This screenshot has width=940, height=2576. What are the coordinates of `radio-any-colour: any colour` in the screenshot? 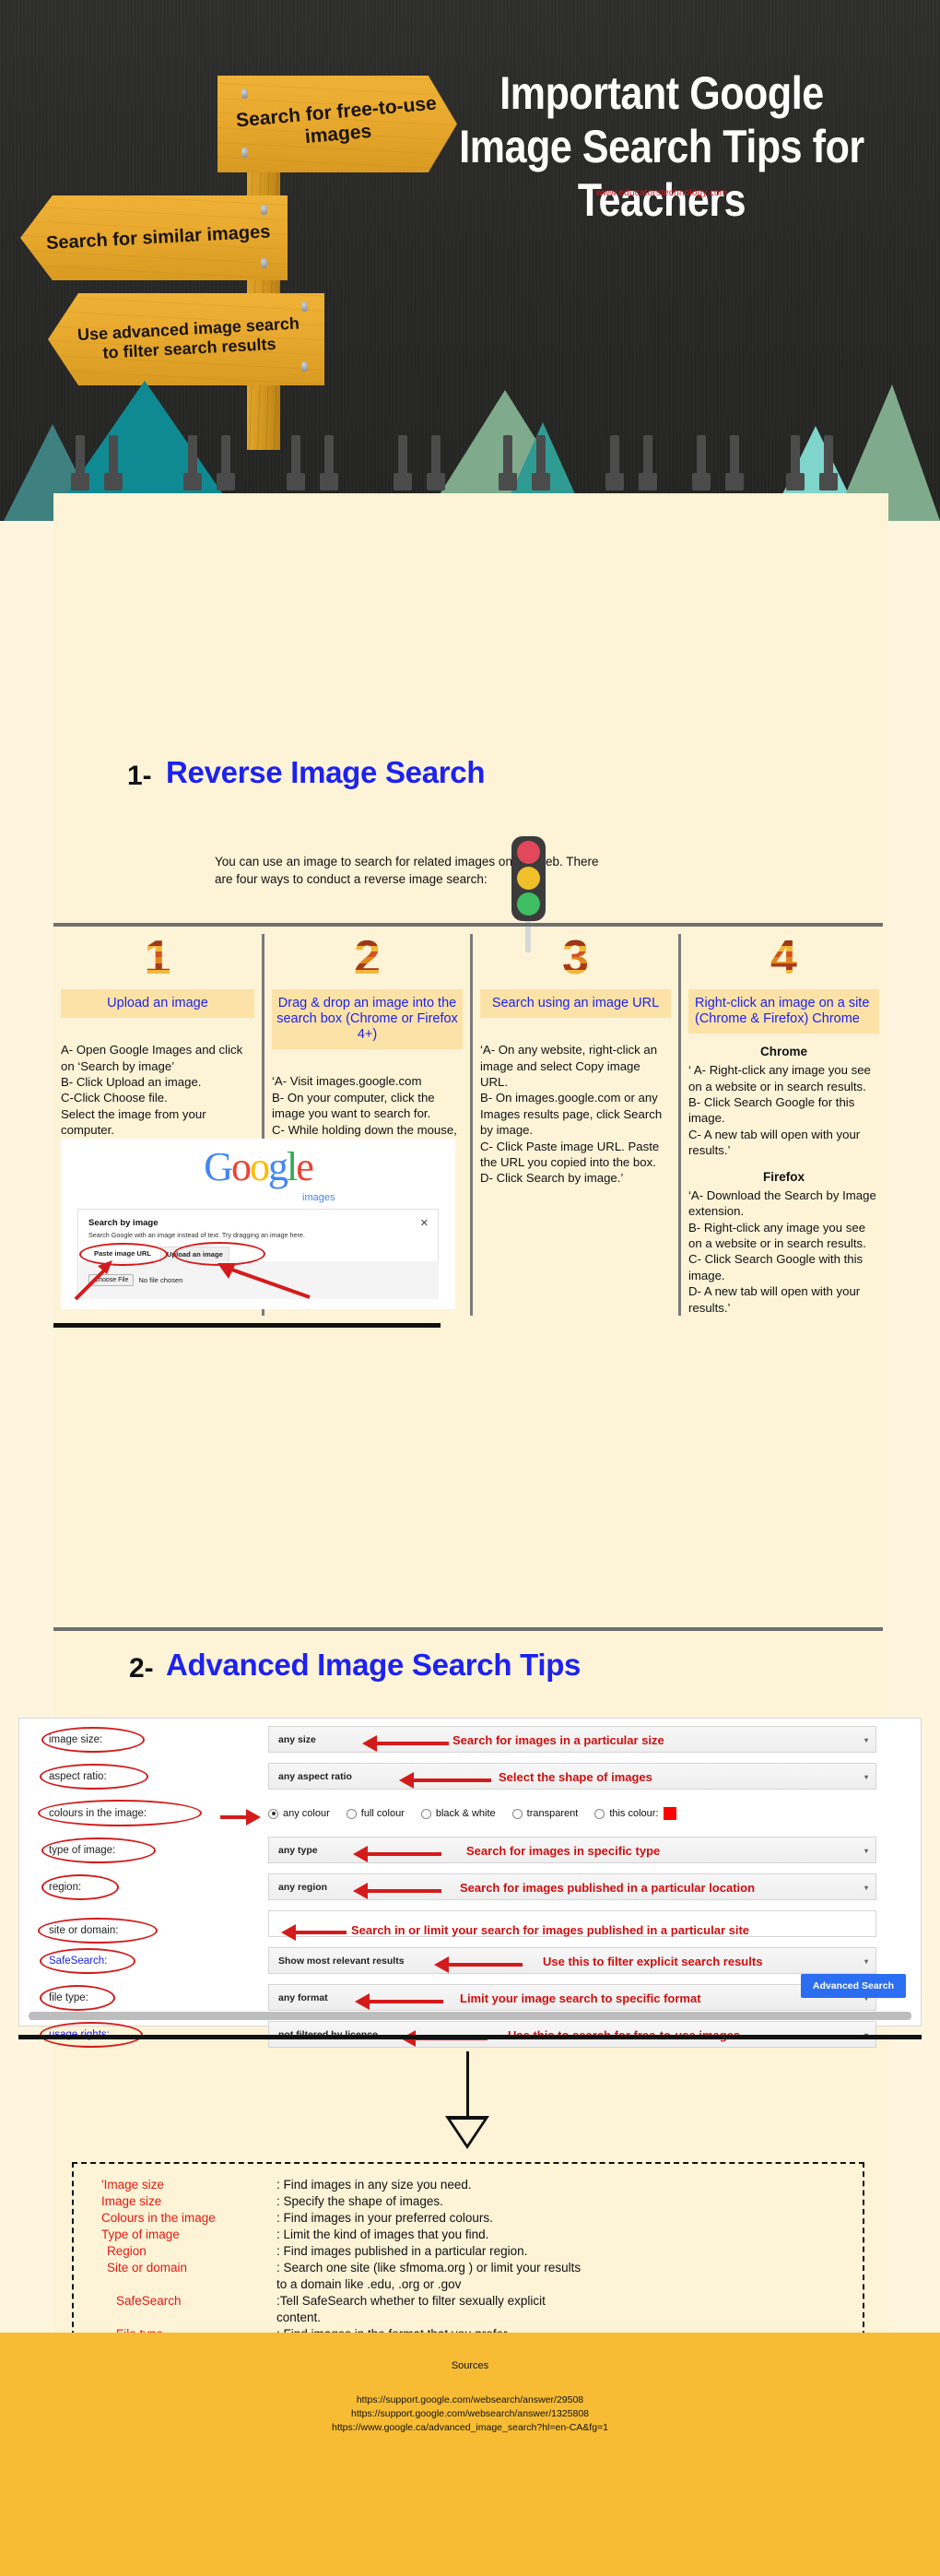 It's located at (299, 1813).